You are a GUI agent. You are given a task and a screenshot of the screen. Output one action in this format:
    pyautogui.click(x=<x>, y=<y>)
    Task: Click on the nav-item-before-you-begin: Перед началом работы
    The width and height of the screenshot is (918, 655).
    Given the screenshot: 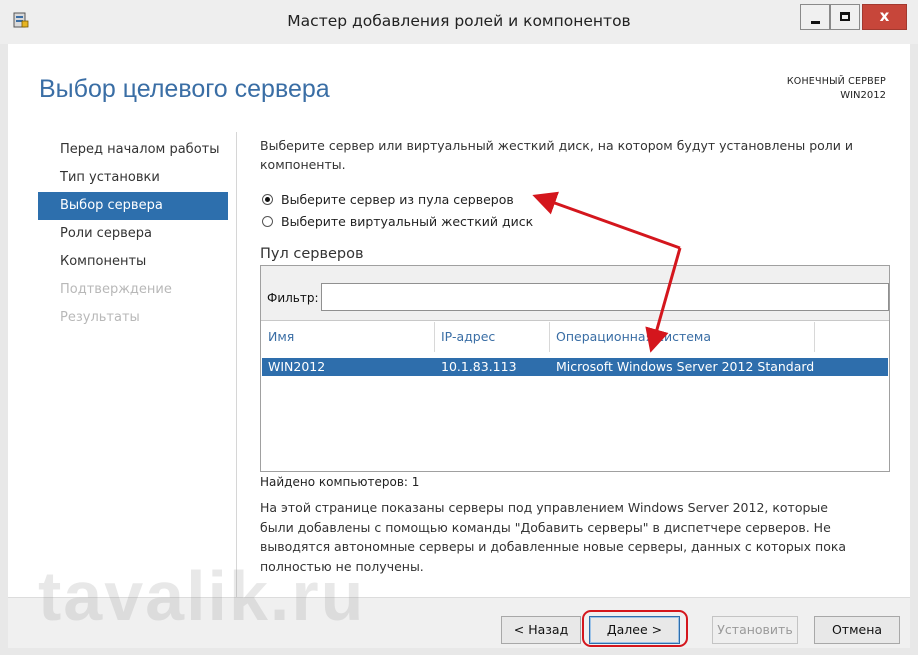 What is the action you would take?
    pyautogui.click(x=133, y=150)
    